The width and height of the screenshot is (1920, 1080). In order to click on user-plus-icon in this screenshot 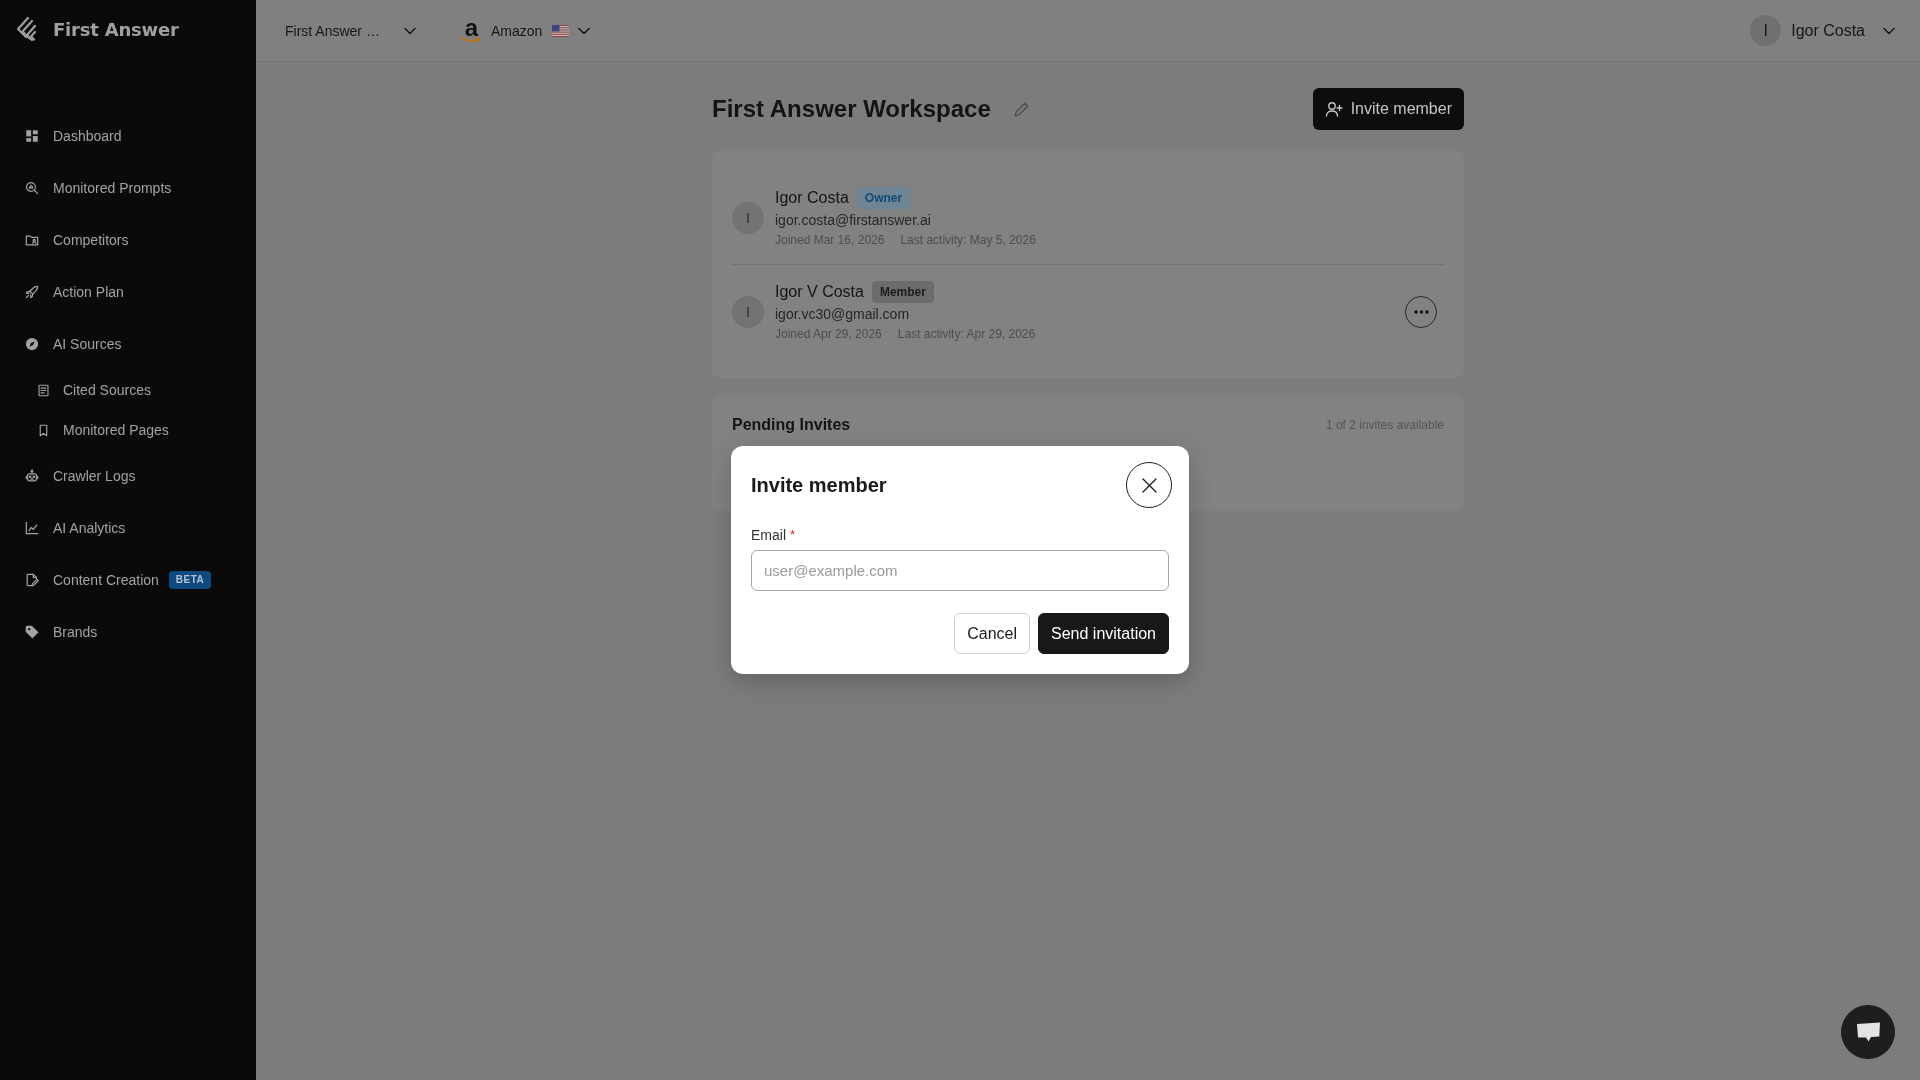, I will do `click(1333, 109)`.